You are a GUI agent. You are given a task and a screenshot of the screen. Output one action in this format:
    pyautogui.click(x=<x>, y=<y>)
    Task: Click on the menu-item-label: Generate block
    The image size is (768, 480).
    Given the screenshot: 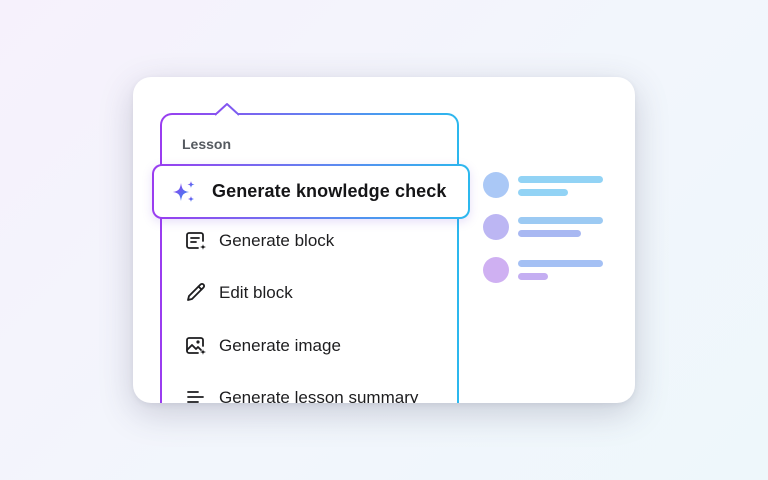 What is the action you would take?
    pyautogui.click(x=277, y=240)
    